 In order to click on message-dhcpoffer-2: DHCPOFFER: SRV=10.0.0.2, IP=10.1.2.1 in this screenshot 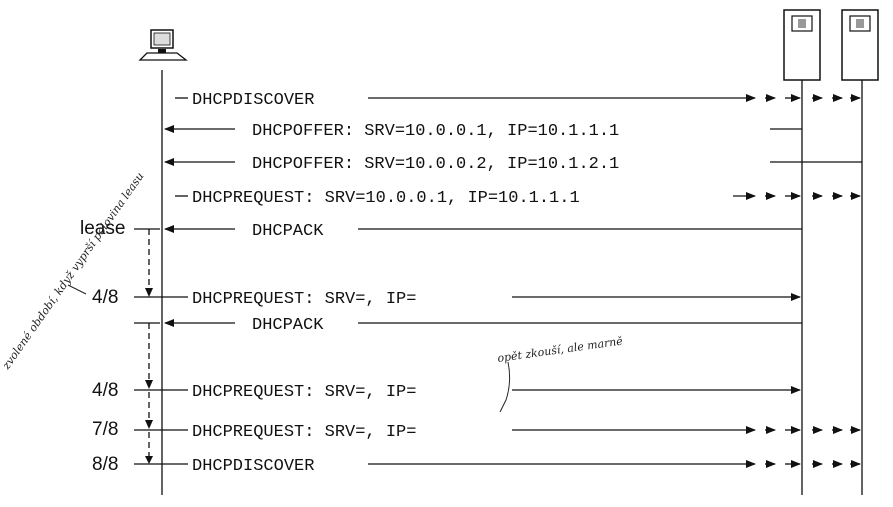, I will do `click(513, 164)`.